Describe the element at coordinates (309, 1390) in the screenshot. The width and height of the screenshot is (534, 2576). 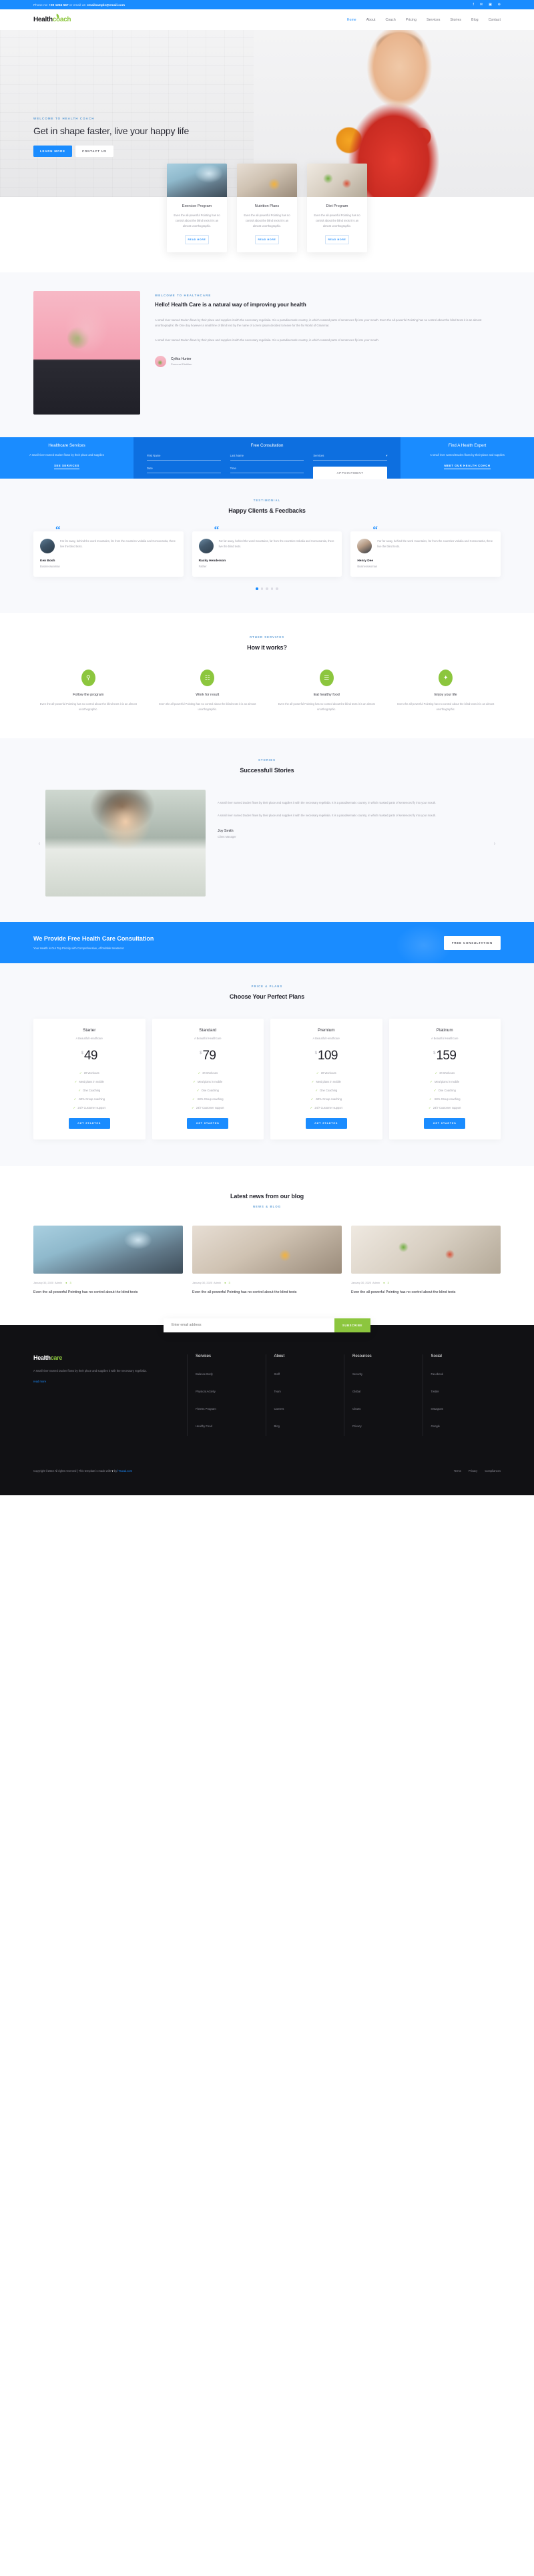
I see `list-item: Team` at that location.